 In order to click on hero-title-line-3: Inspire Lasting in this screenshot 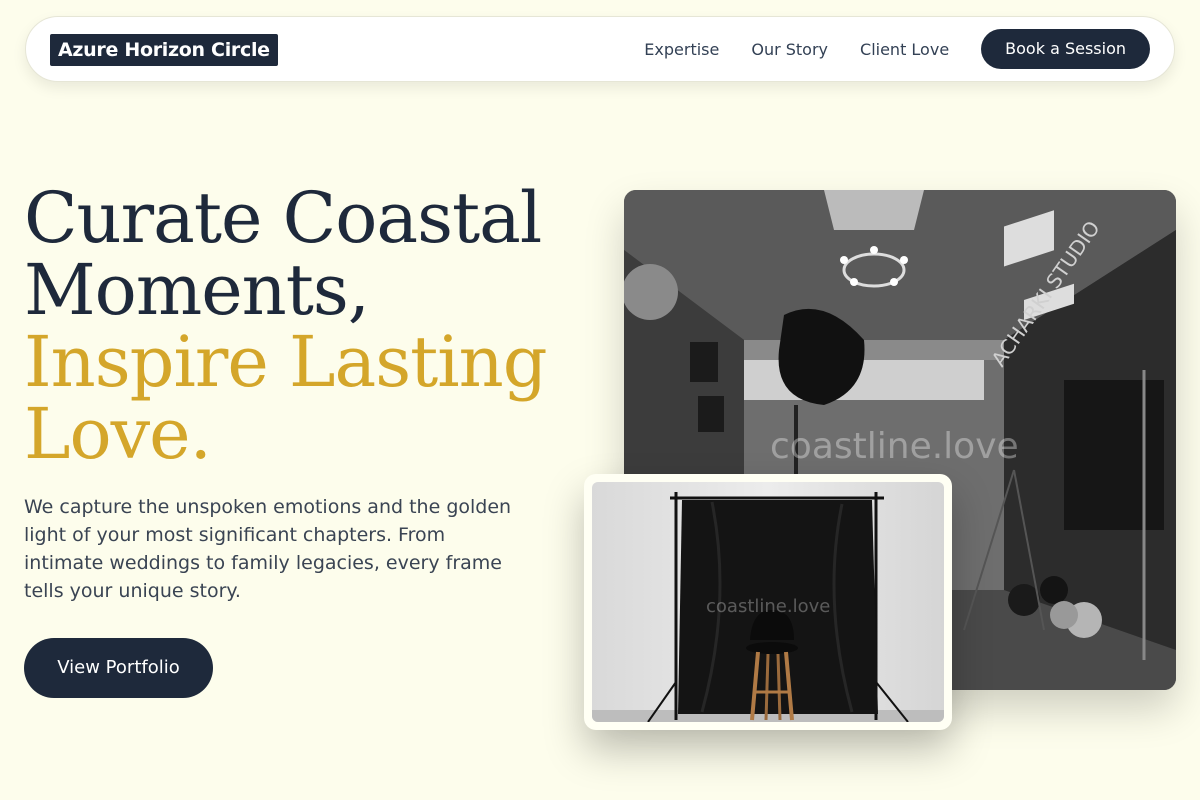, I will do `click(286, 362)`.